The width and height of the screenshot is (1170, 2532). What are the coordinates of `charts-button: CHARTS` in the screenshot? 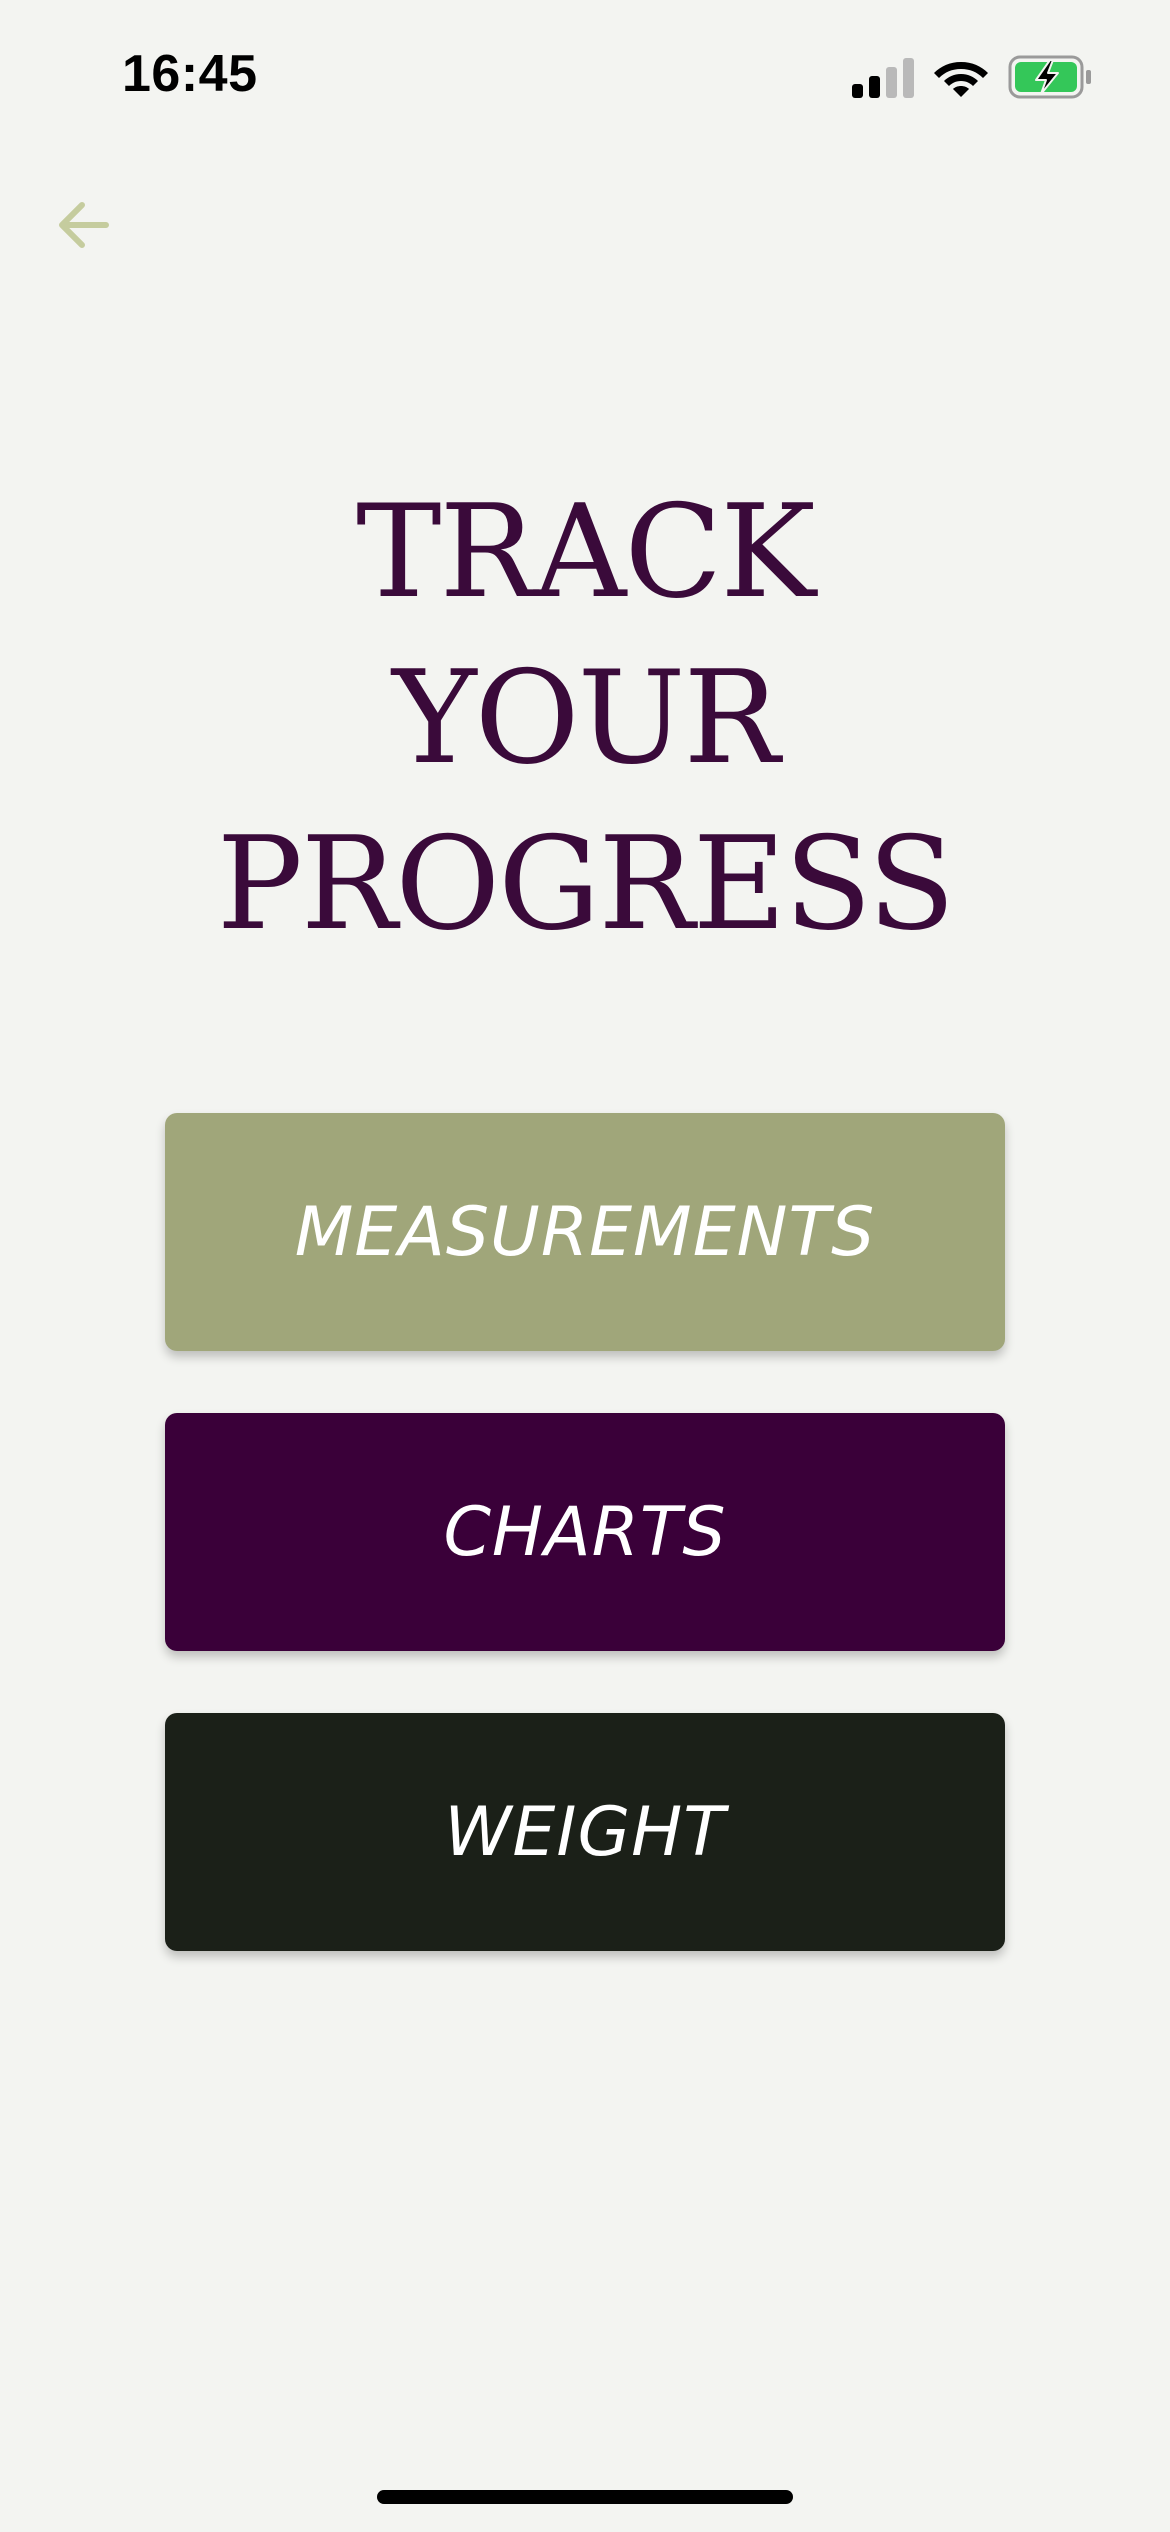 It's located at (585, 1532).